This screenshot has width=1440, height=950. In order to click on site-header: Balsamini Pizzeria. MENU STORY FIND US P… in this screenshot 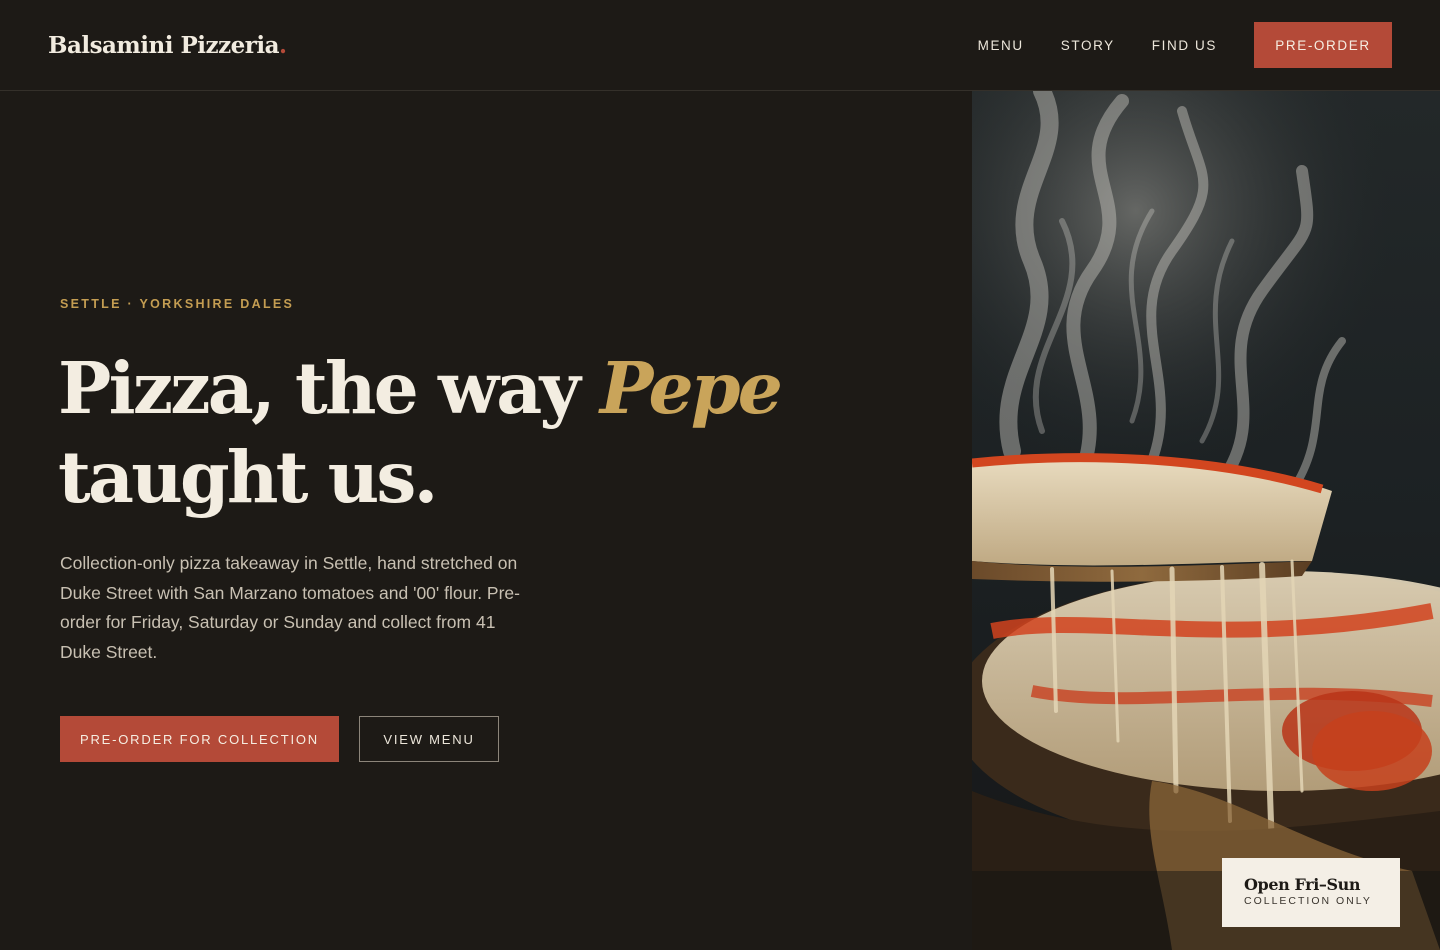, I will do `click(720, 45)`.